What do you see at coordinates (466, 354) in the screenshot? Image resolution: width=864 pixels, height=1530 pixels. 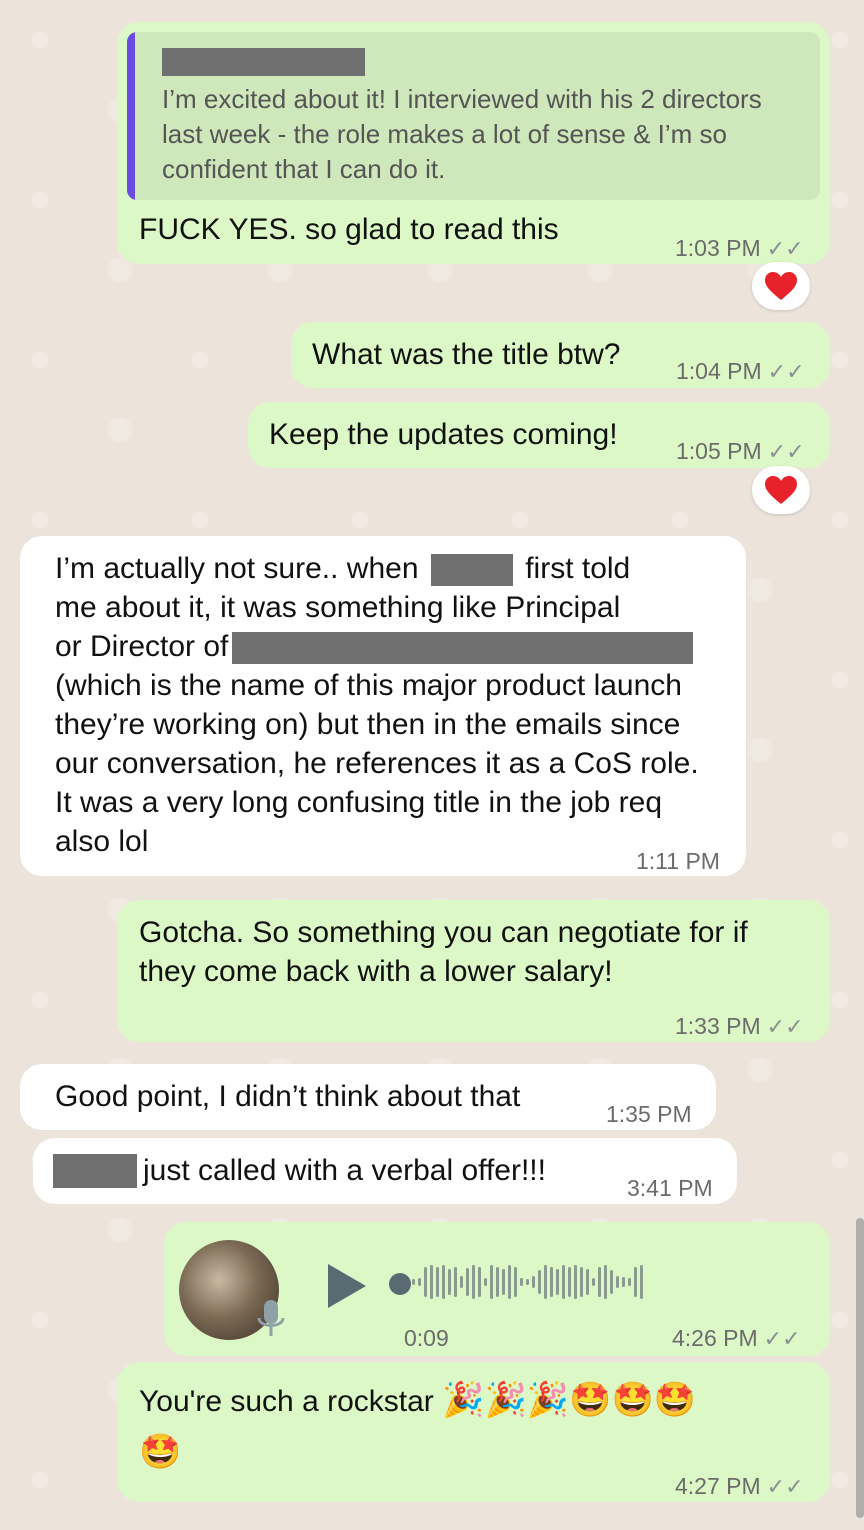 I see `message-text: What was the title btw?` at bounding box center [466, 354].